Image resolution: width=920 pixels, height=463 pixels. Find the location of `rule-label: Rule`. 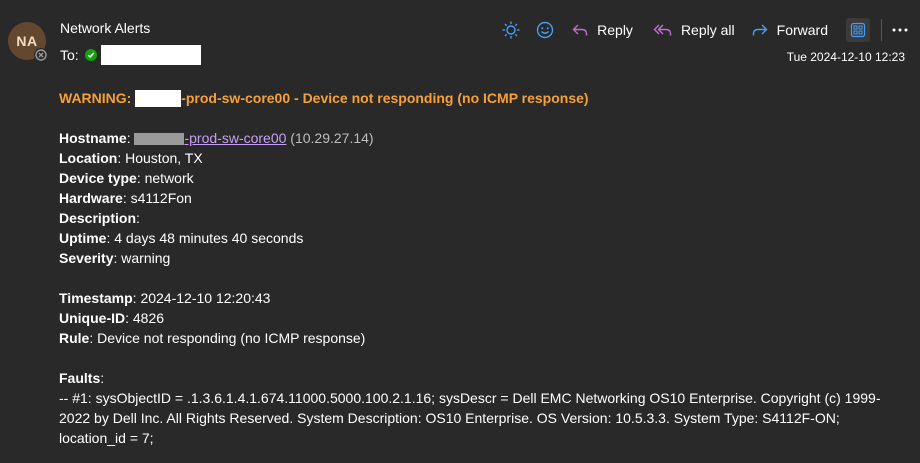

rule-label: Rule is located at coordinates (74, 338).